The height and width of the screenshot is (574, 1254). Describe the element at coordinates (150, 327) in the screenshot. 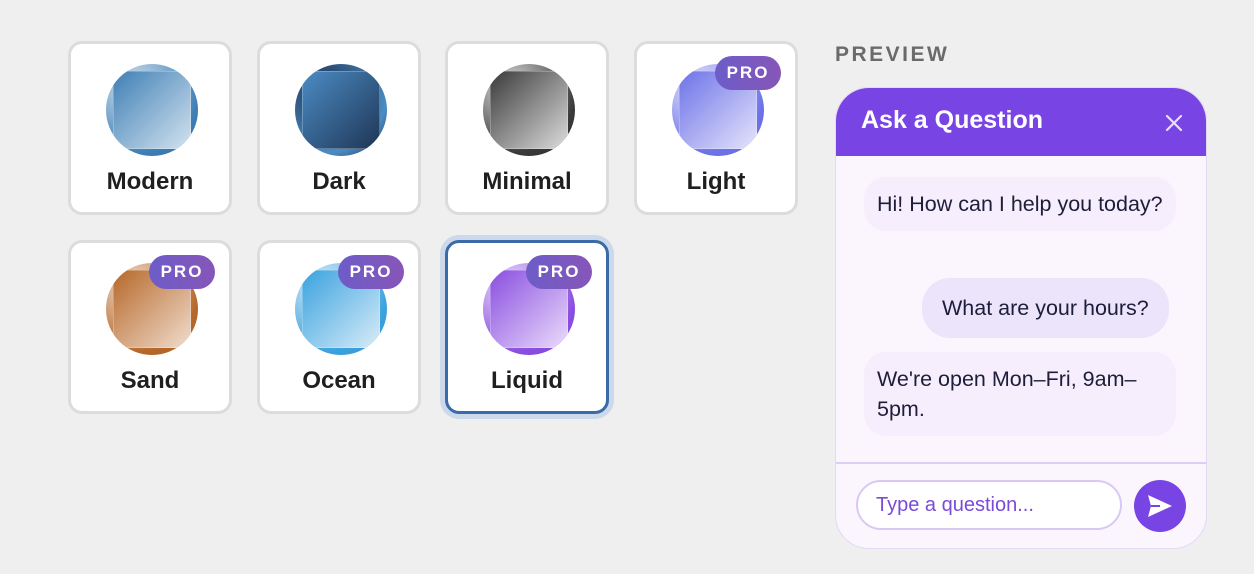

I see `theme-card-sand: PRO Sand` at that location.